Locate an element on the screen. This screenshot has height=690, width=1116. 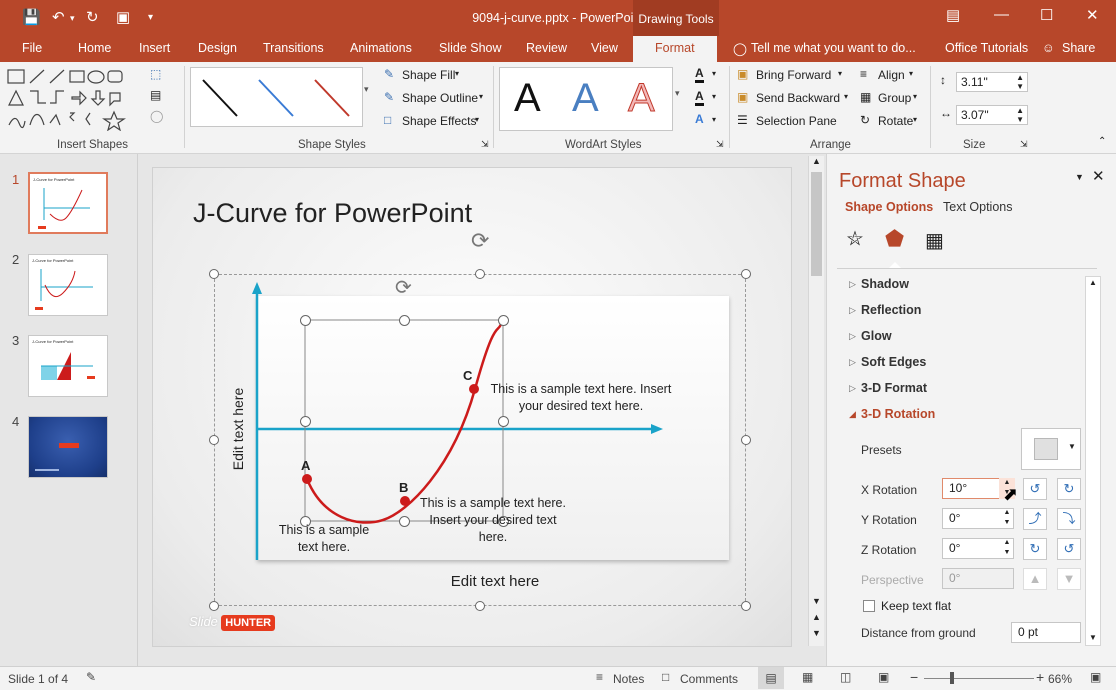
z-rotate-clockwise-button: ↻ is located at coordinates (1035, 549).